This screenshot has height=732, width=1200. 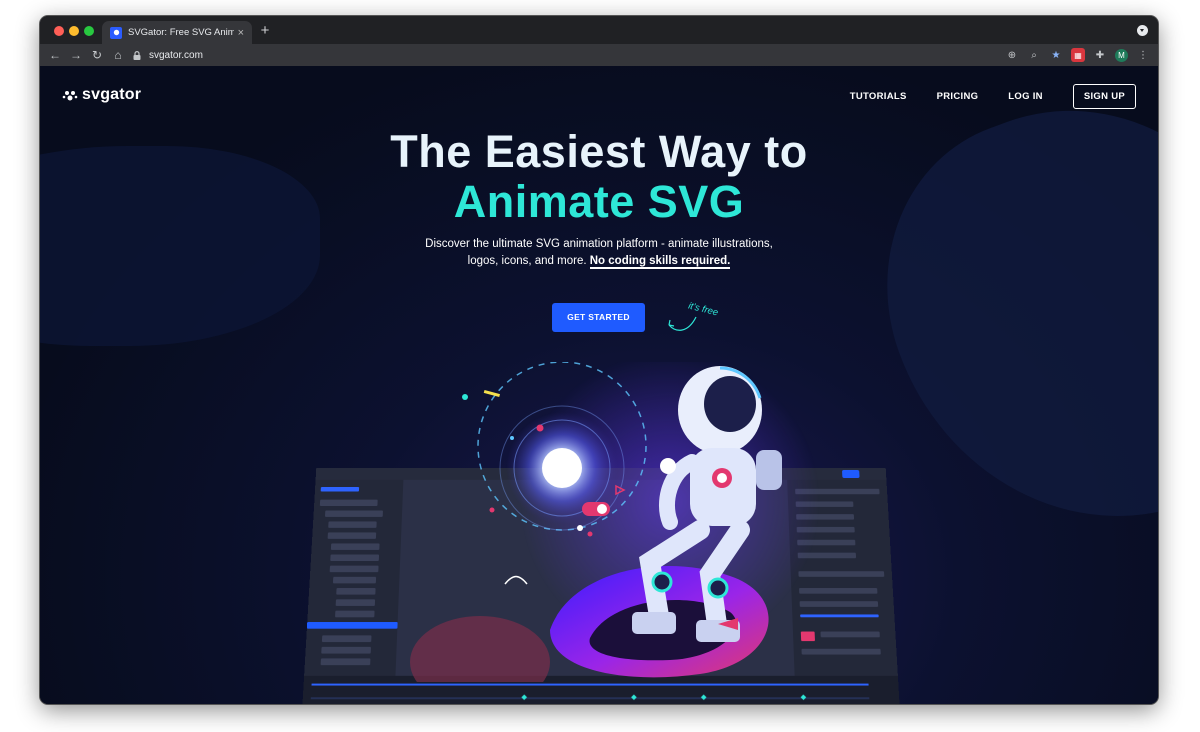 I want to click on star-core, so click(x=562, y=468).